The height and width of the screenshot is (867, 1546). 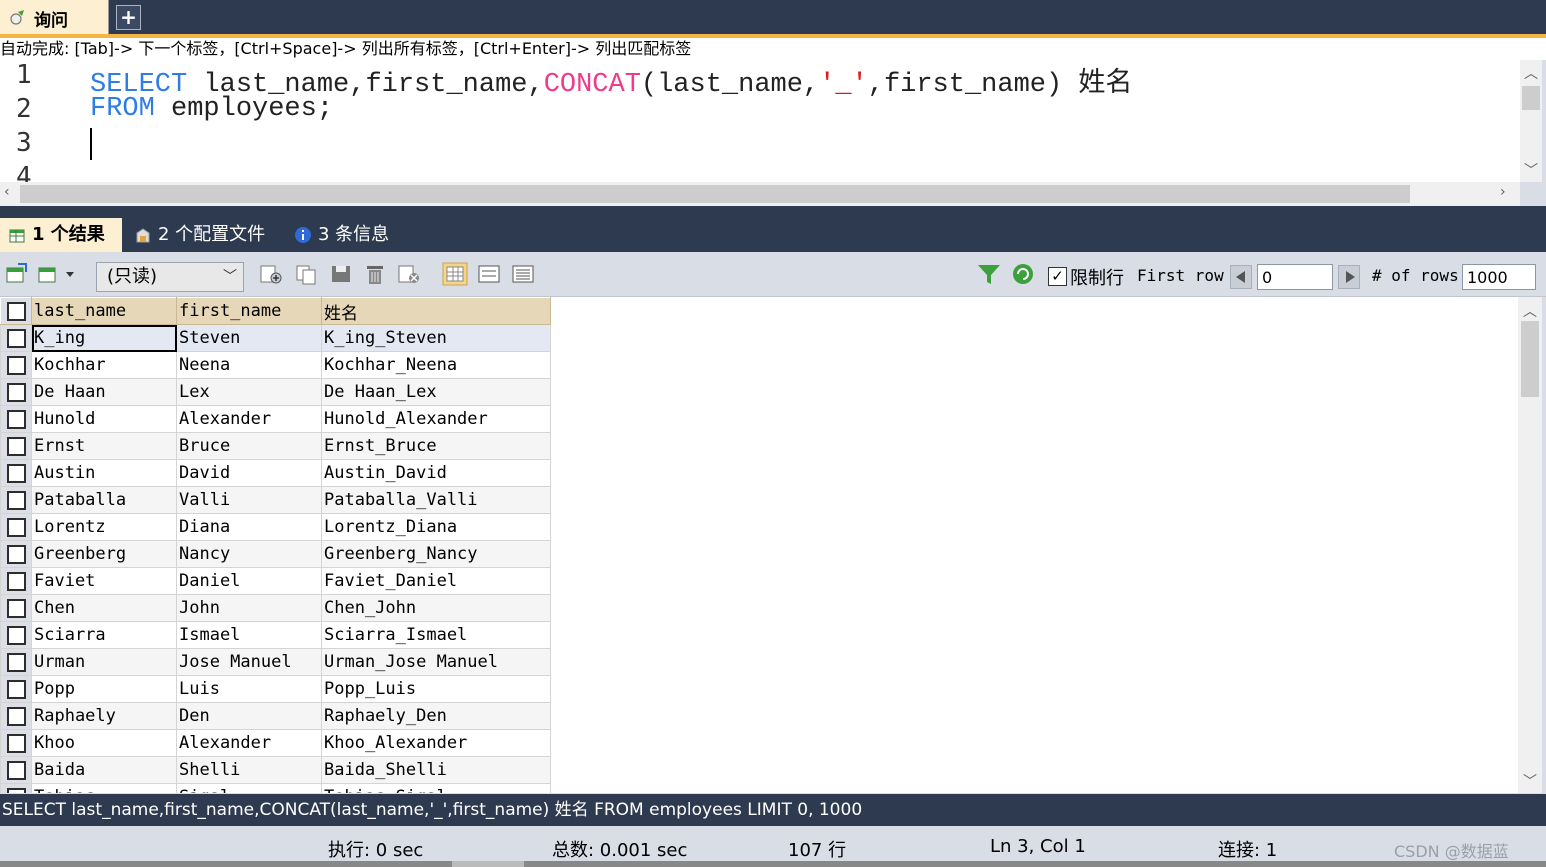 What do you see at coordinates (489, 274) in the screenshot?
I see `form-view-icon` at bounding box center [489, 274].